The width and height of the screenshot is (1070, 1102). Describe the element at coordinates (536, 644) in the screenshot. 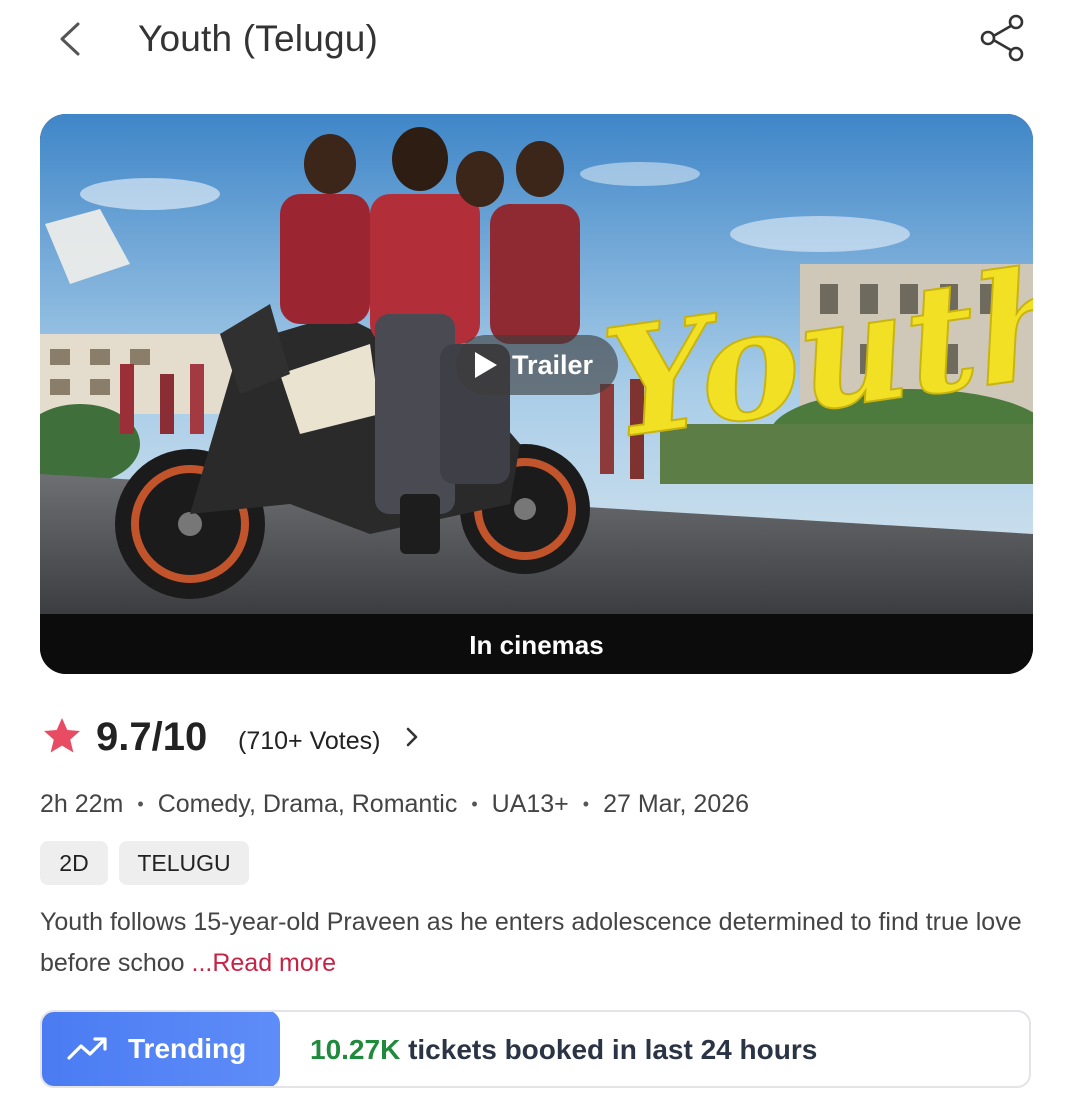

I see `in-cinemas-banner: In cinemas` at that location.